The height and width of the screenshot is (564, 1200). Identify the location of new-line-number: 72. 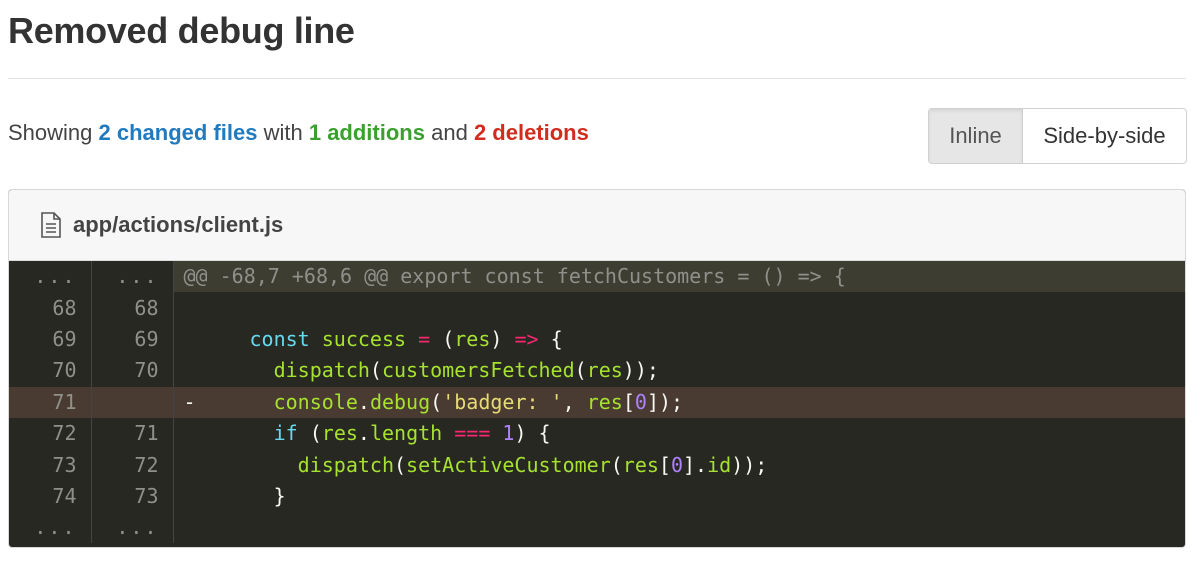
(132, 465).